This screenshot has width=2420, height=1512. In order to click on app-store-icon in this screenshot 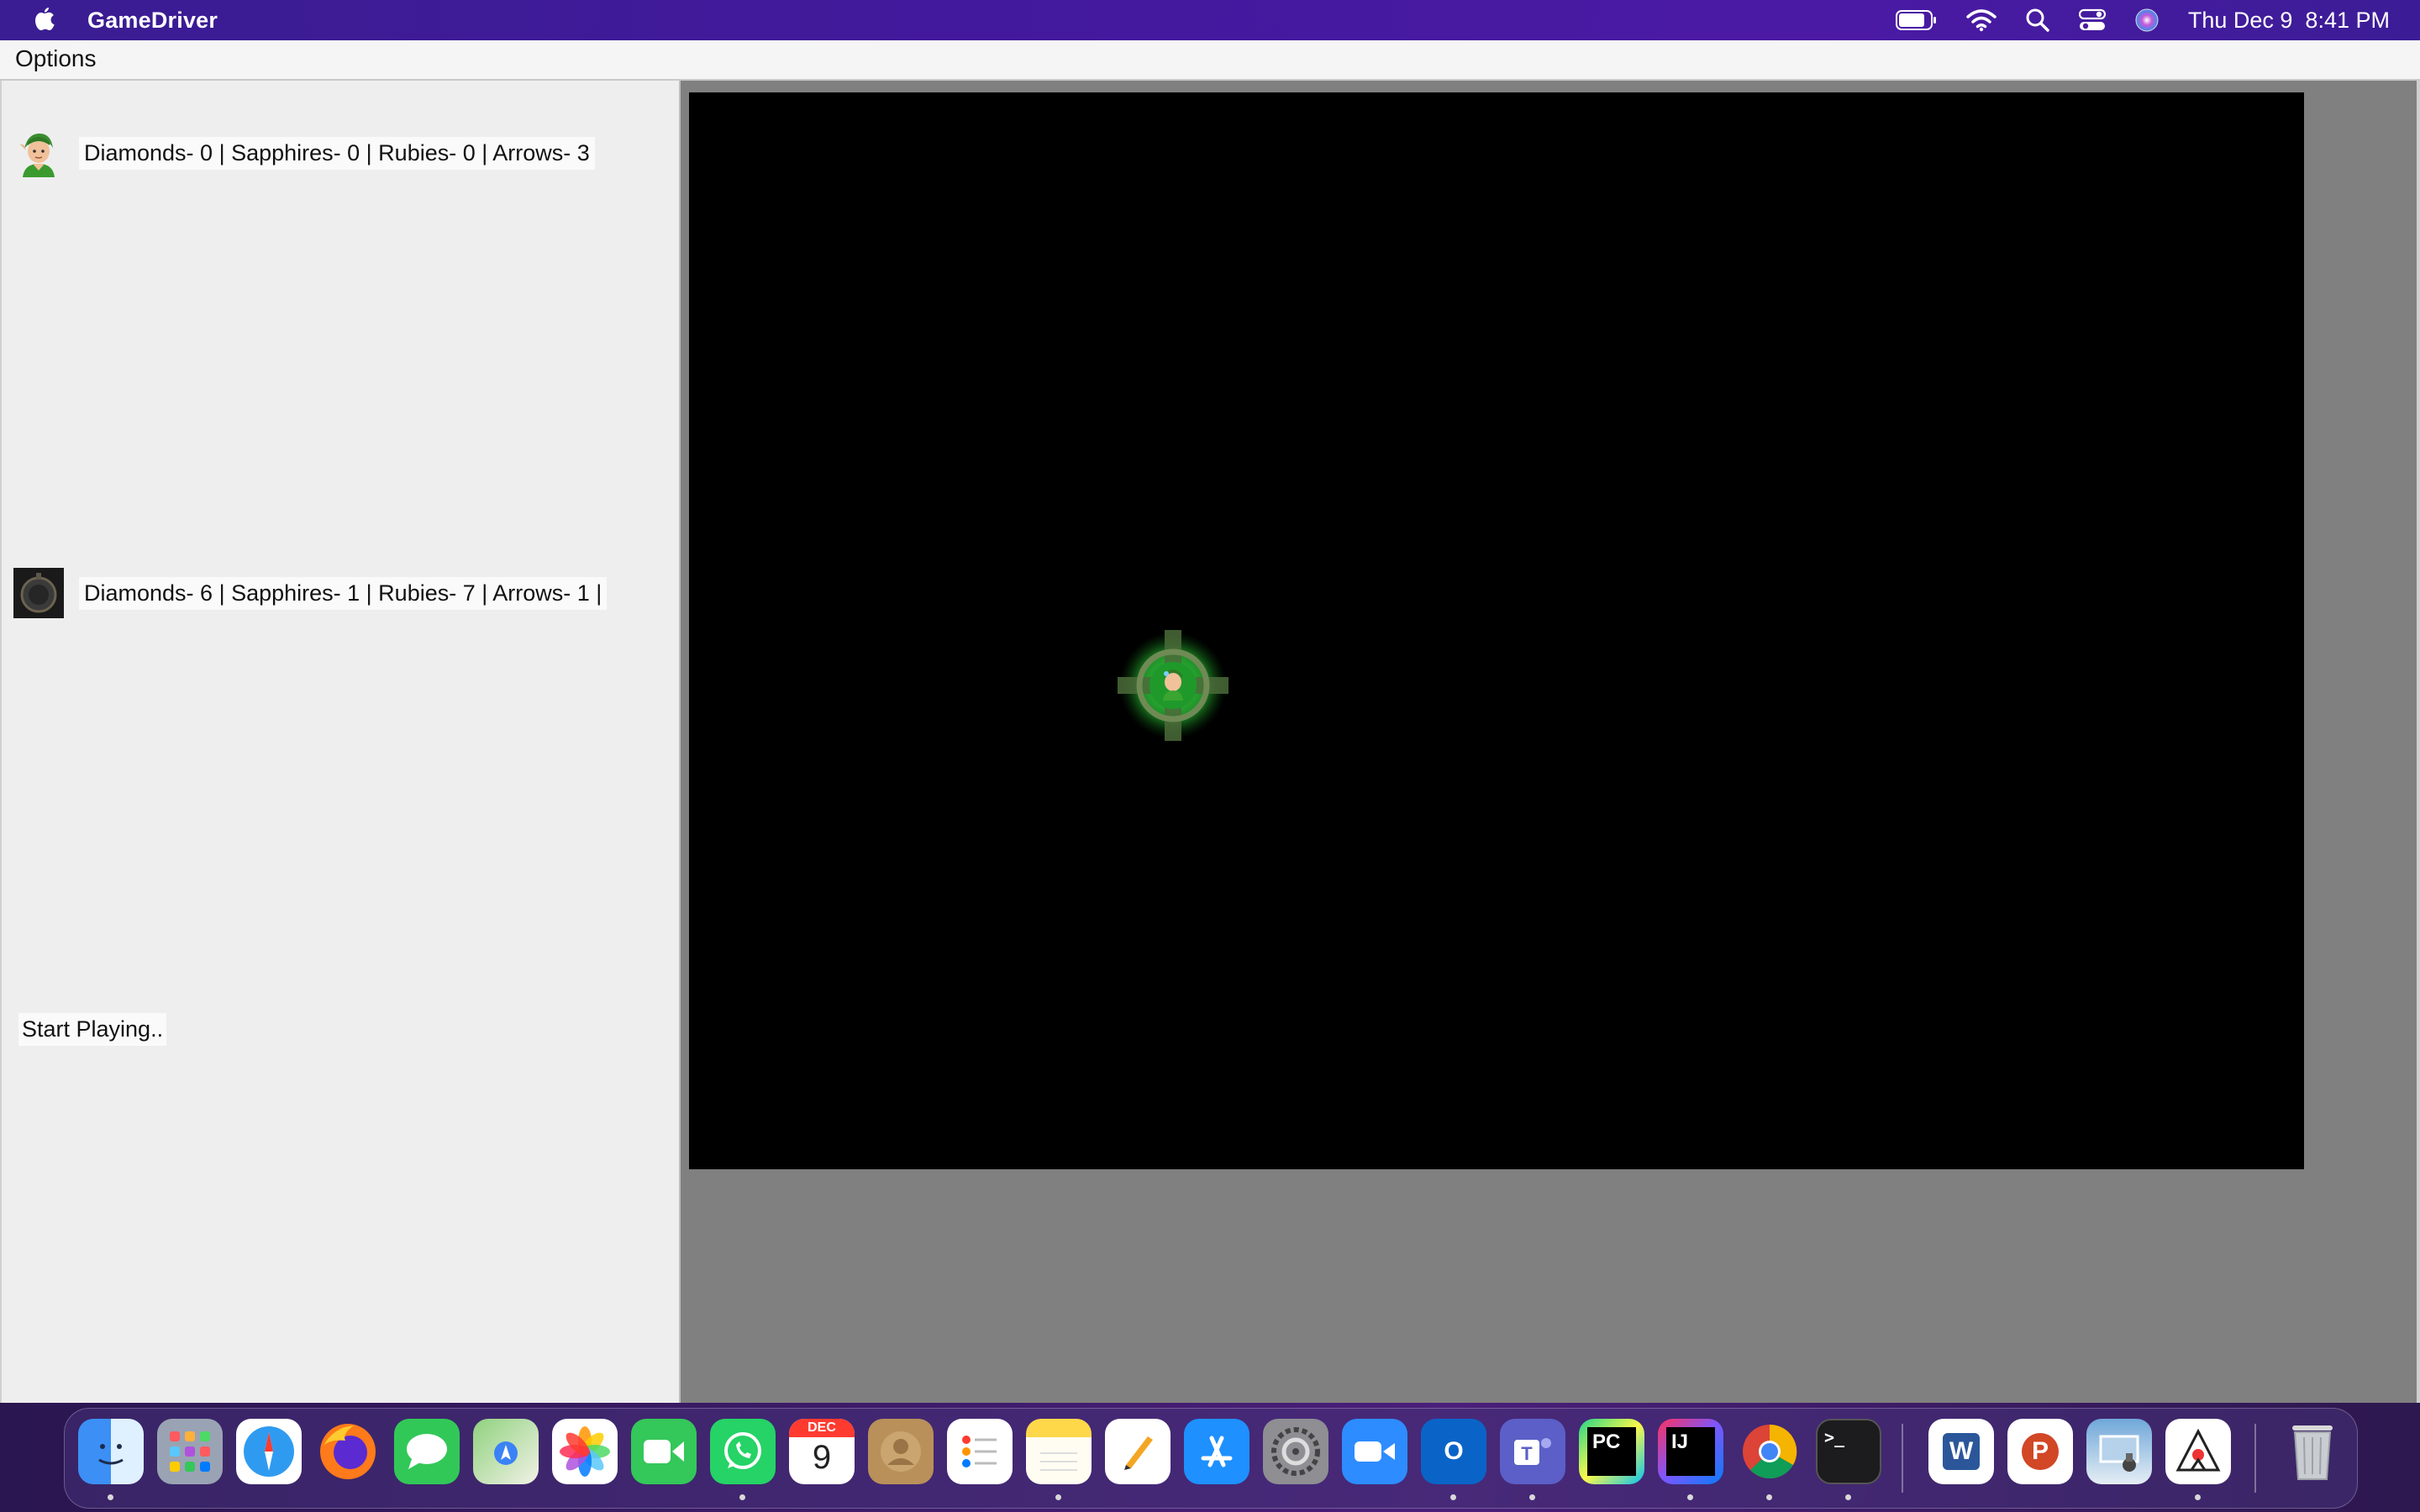, I will do `click(1216, 1451)`.